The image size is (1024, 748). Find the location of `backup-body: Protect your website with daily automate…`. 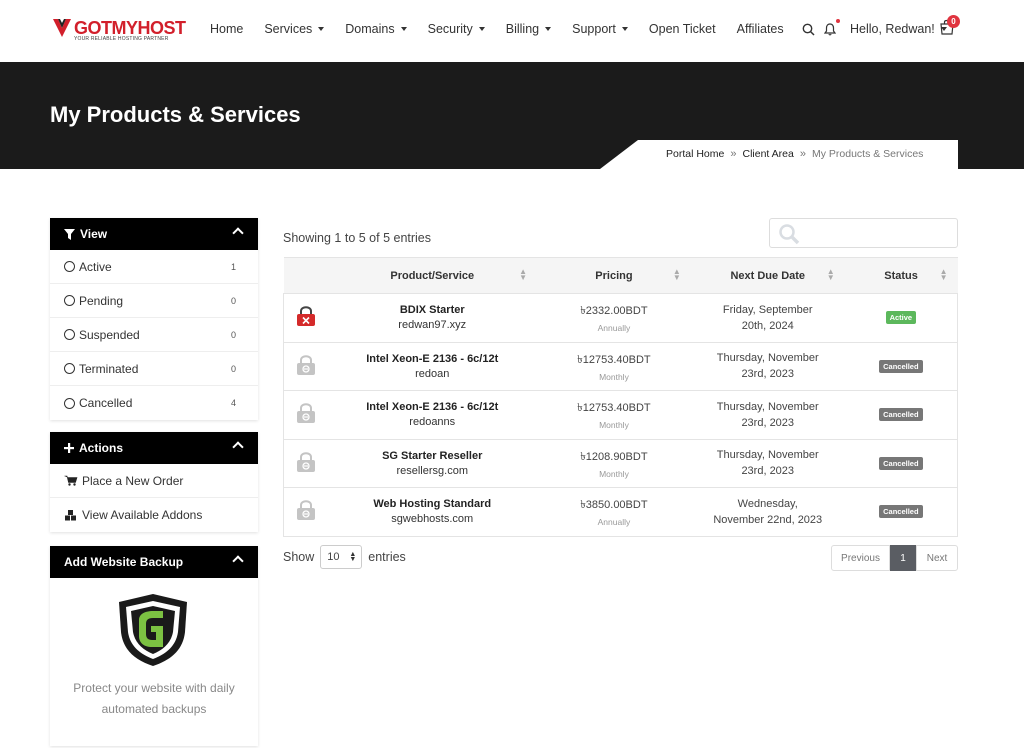

backup-body: Protect your website with daily automate… is located at coordinates (154, 662).